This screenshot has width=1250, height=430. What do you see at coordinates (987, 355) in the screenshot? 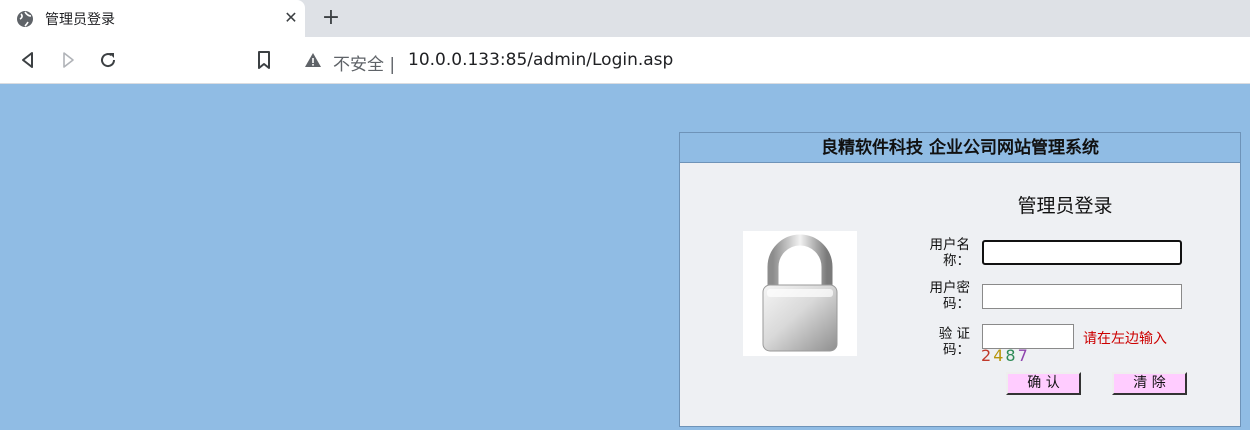
I see `captcha-digit: 2` at bounding box center [987, 355].